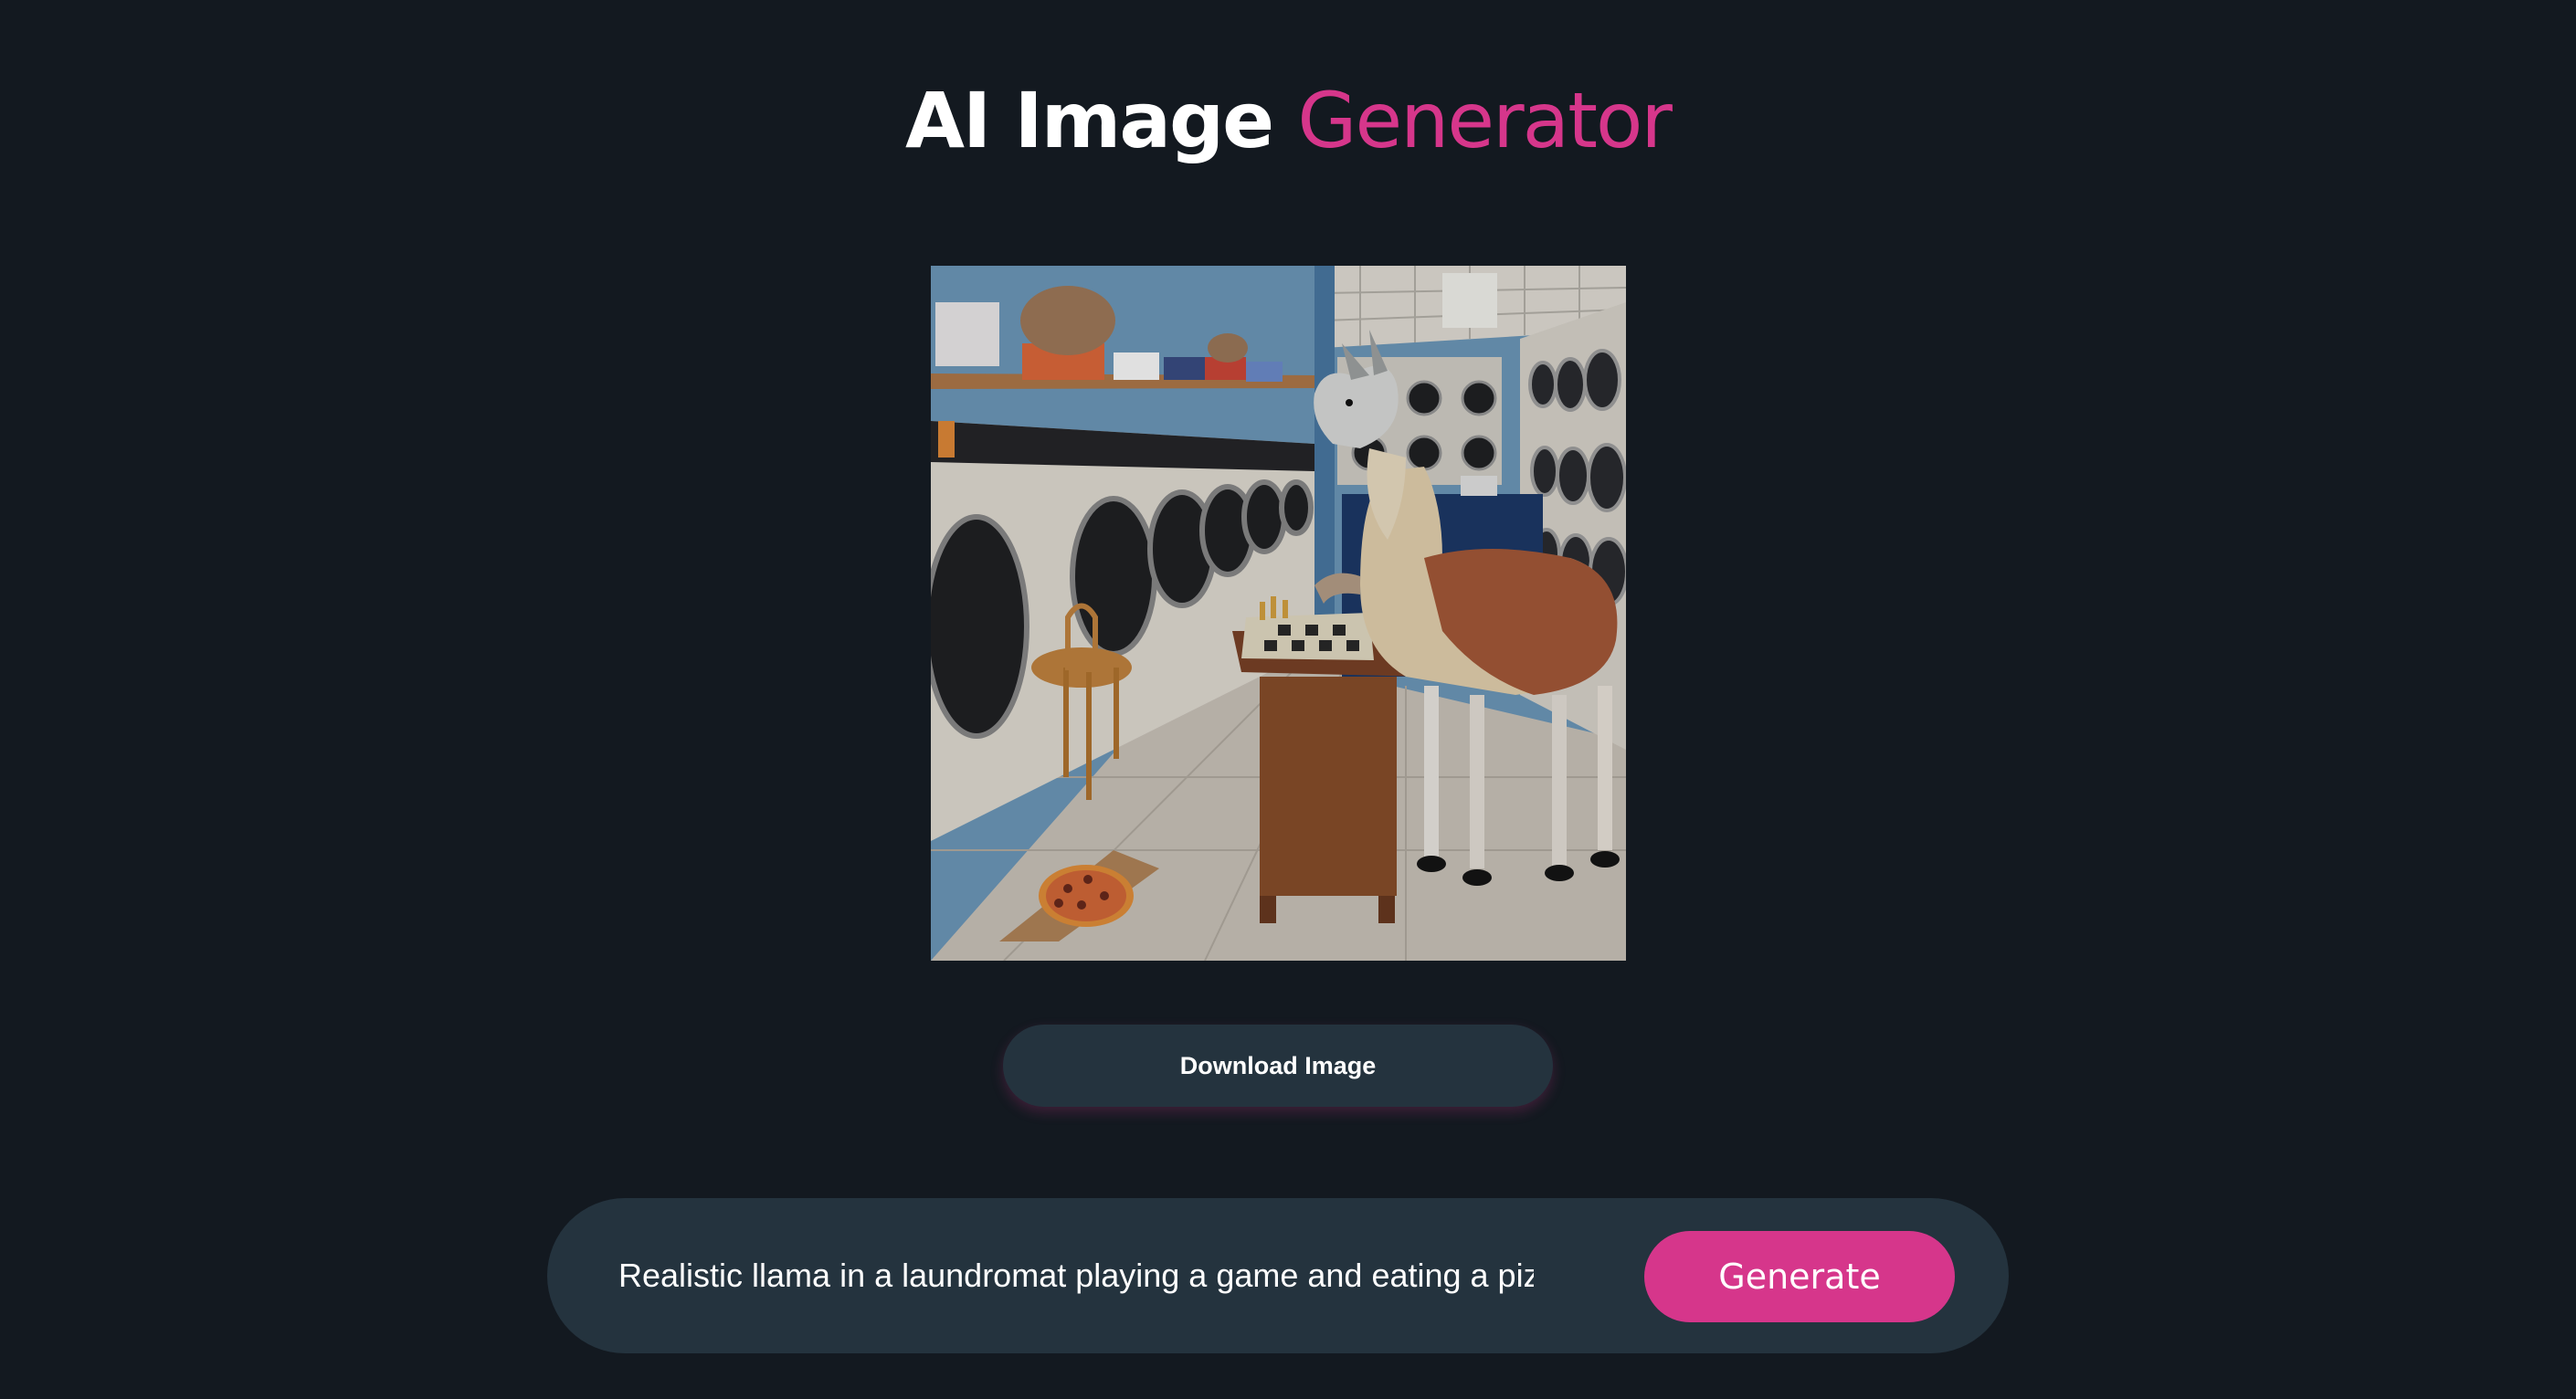 The height and width of the screenshot is (1399, 2576). I want to click on generate-button: Generate, so click(1799, 1276).